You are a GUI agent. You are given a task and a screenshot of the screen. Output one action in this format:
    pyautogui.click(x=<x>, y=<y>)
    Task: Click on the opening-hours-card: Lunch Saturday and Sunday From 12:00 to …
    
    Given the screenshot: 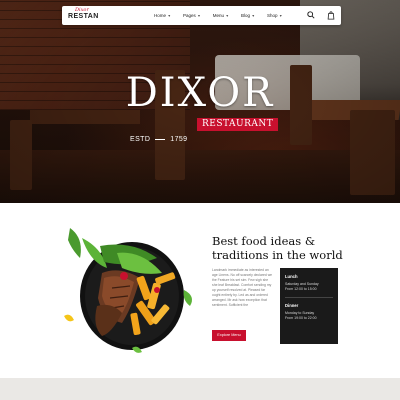 What is the action you would take?
    pyautogui.click(x=309, y=306)
    